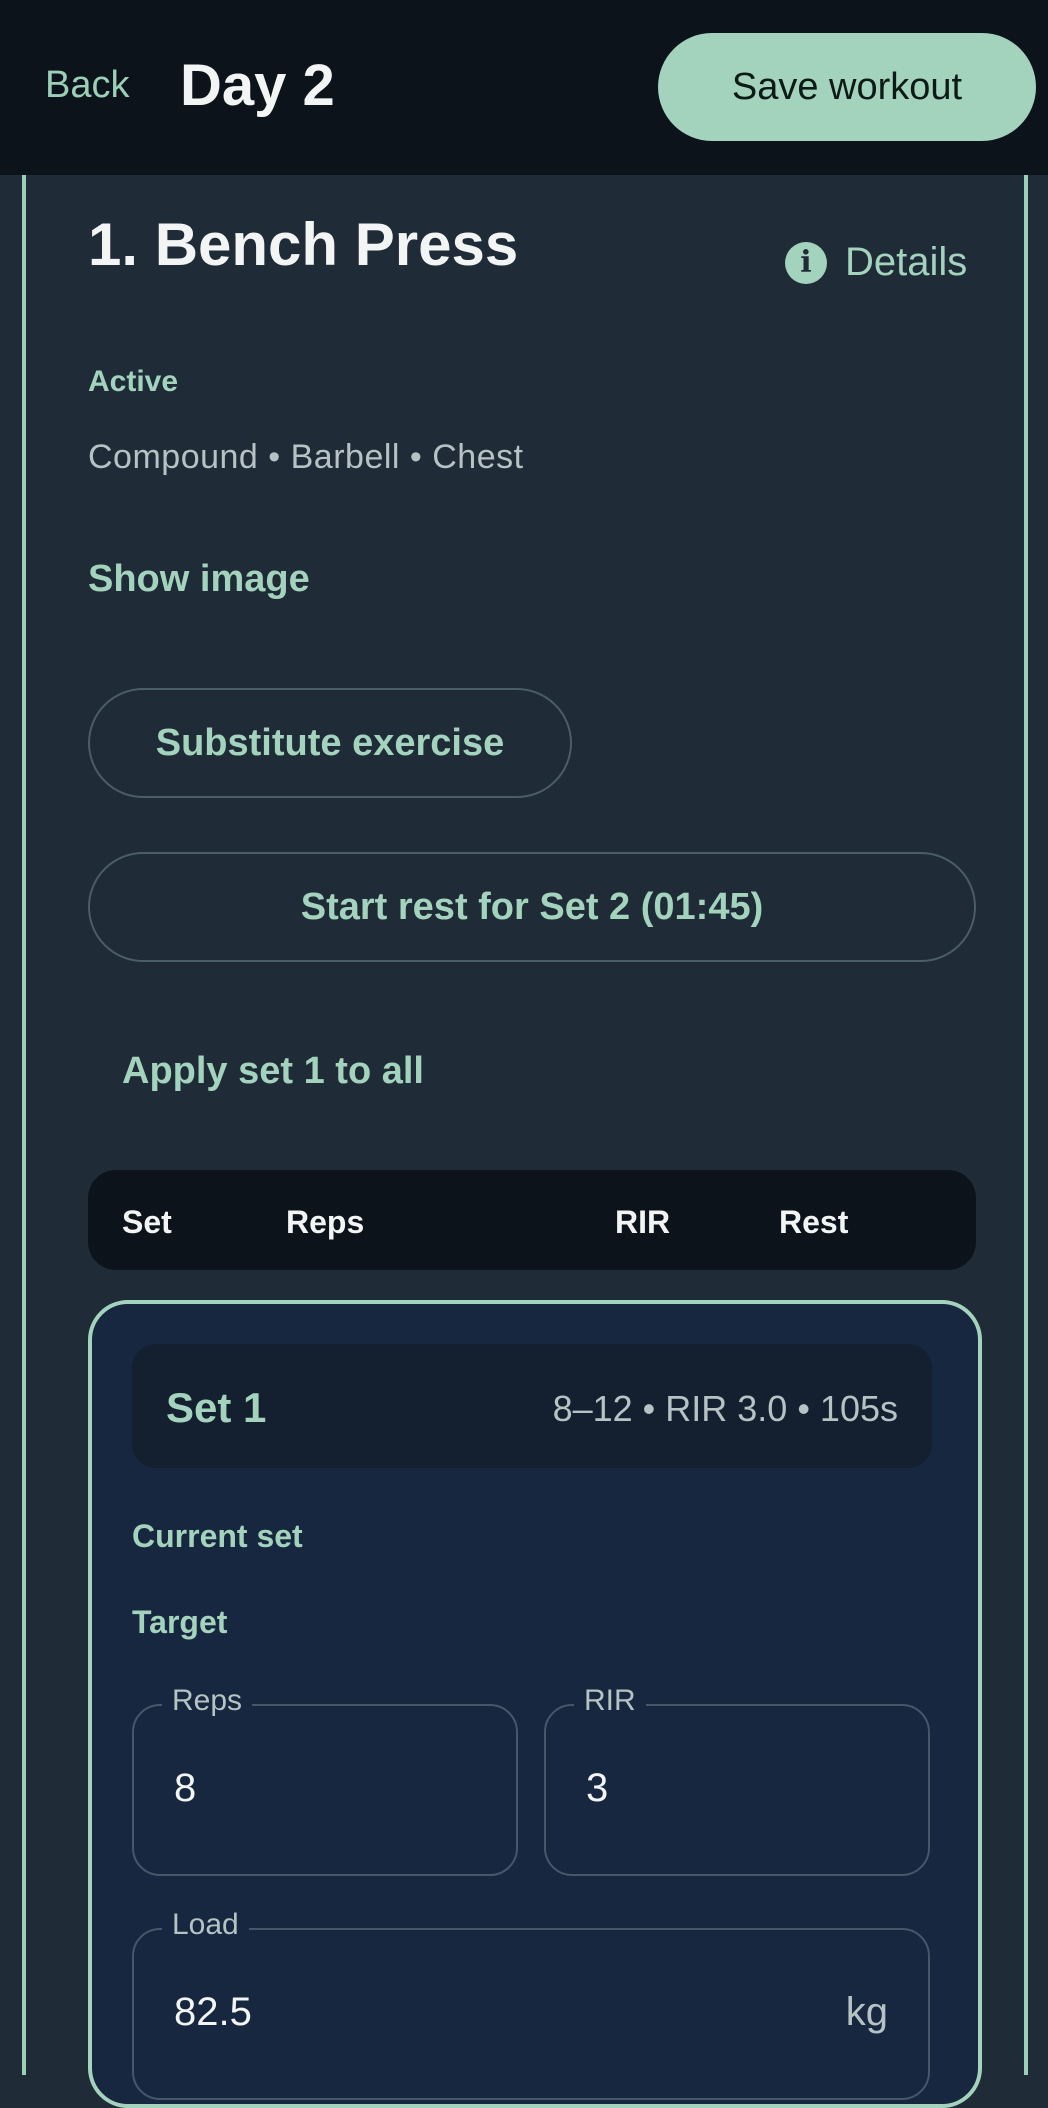 The height and width of the screenshot is (2108, 1048). What do you see at coordinates (207, 1701) in the screenshot?
I see `reps-field-label: Reps` at bounding box center [207, 1701].